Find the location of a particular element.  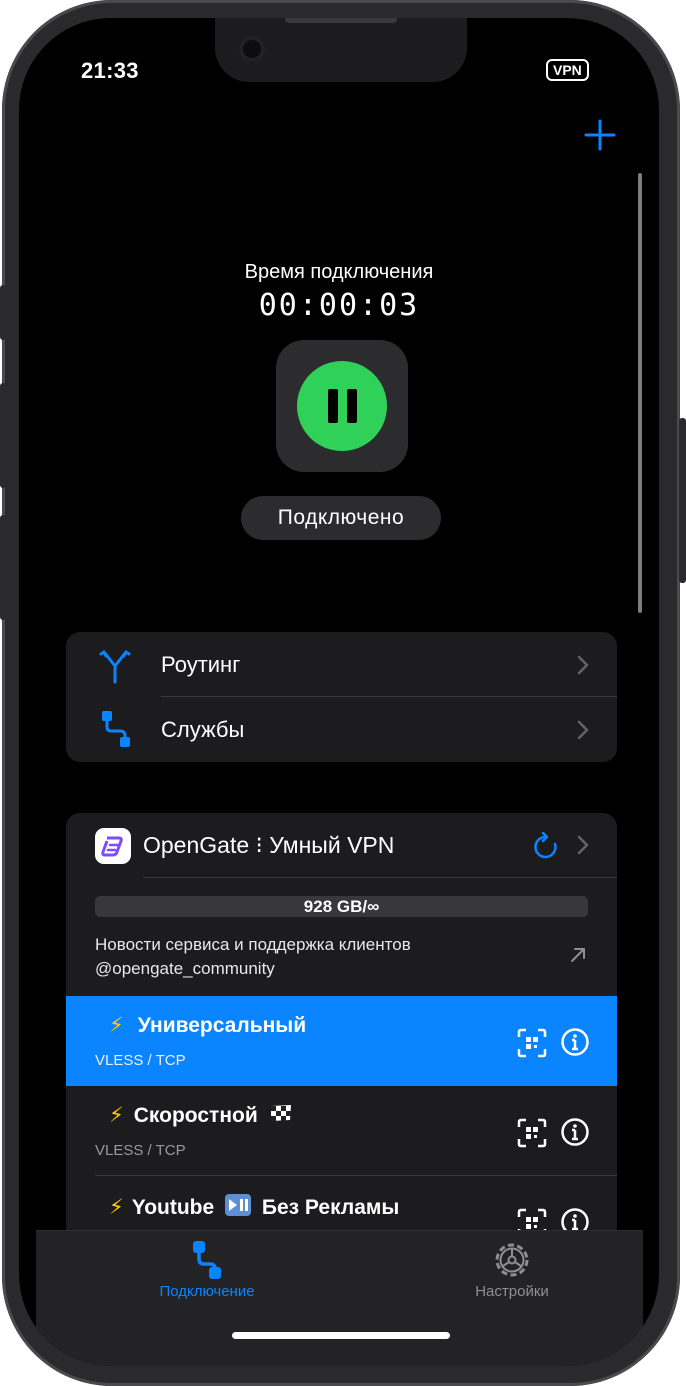

opengate-logo-icon is located at coordinates (113, 846).